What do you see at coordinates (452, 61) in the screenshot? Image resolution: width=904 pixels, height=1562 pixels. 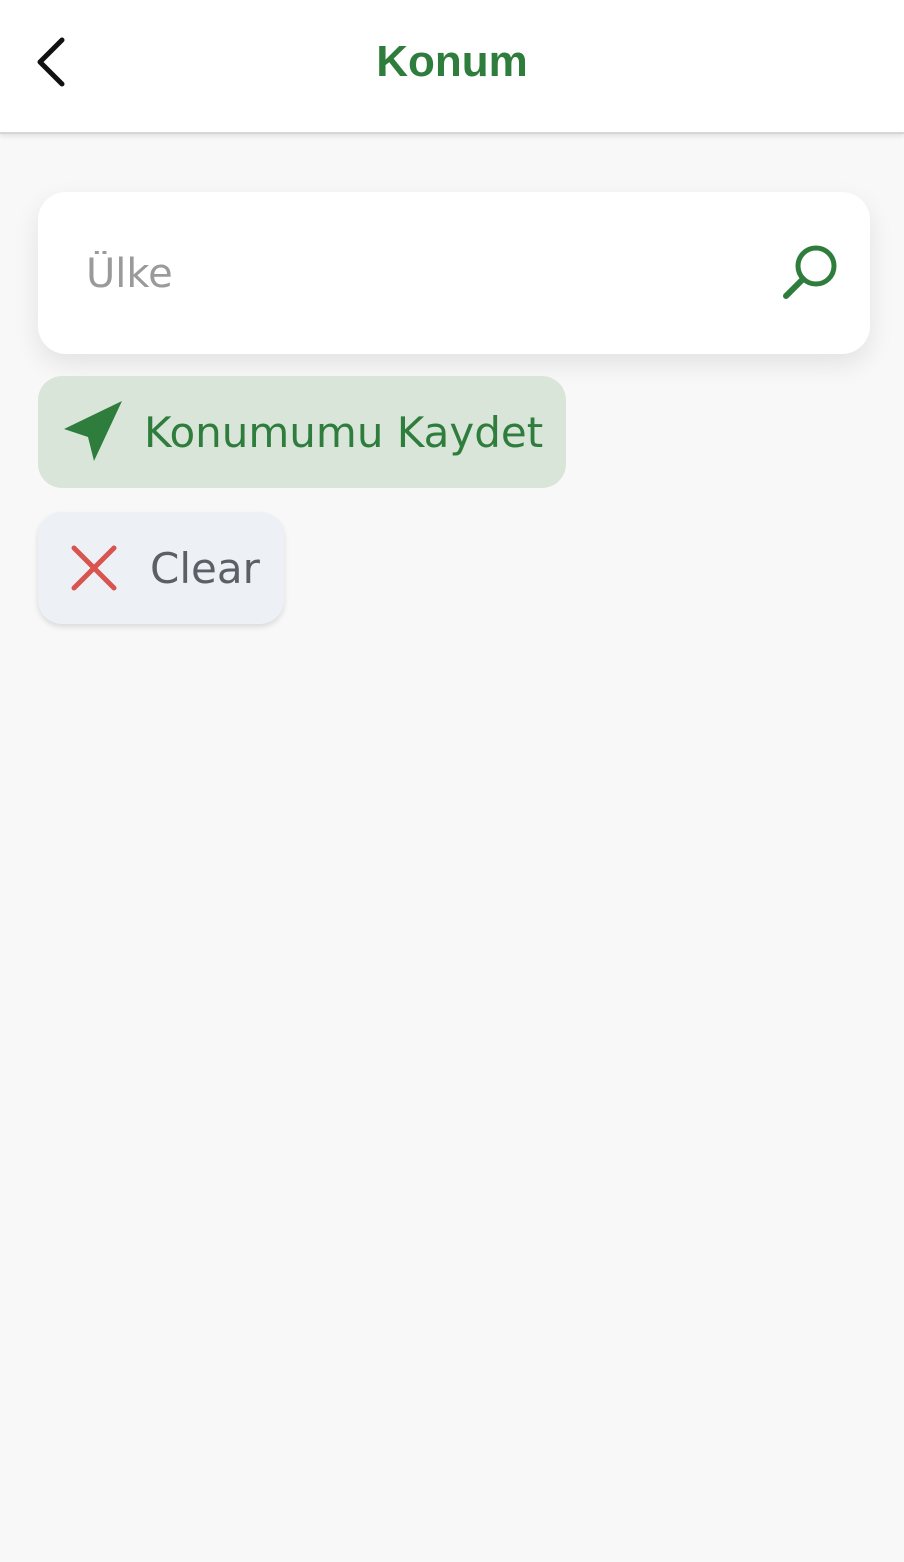 I see `page-title: Konum` at bounding box center [452, 61].